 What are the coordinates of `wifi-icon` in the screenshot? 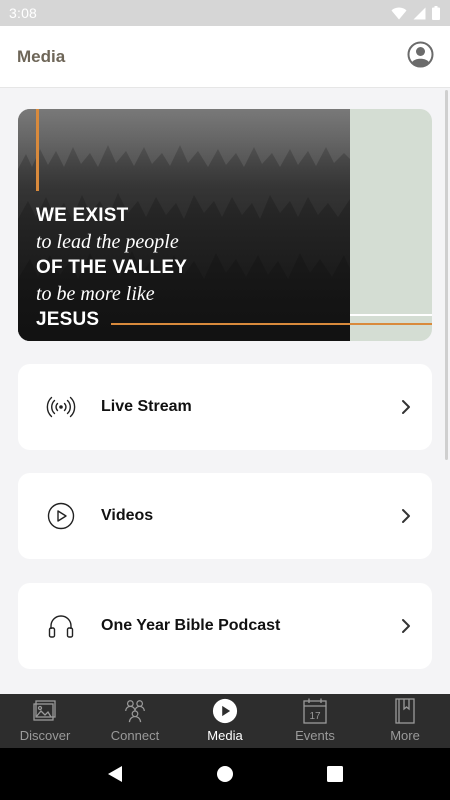 It's located at (399, 13).